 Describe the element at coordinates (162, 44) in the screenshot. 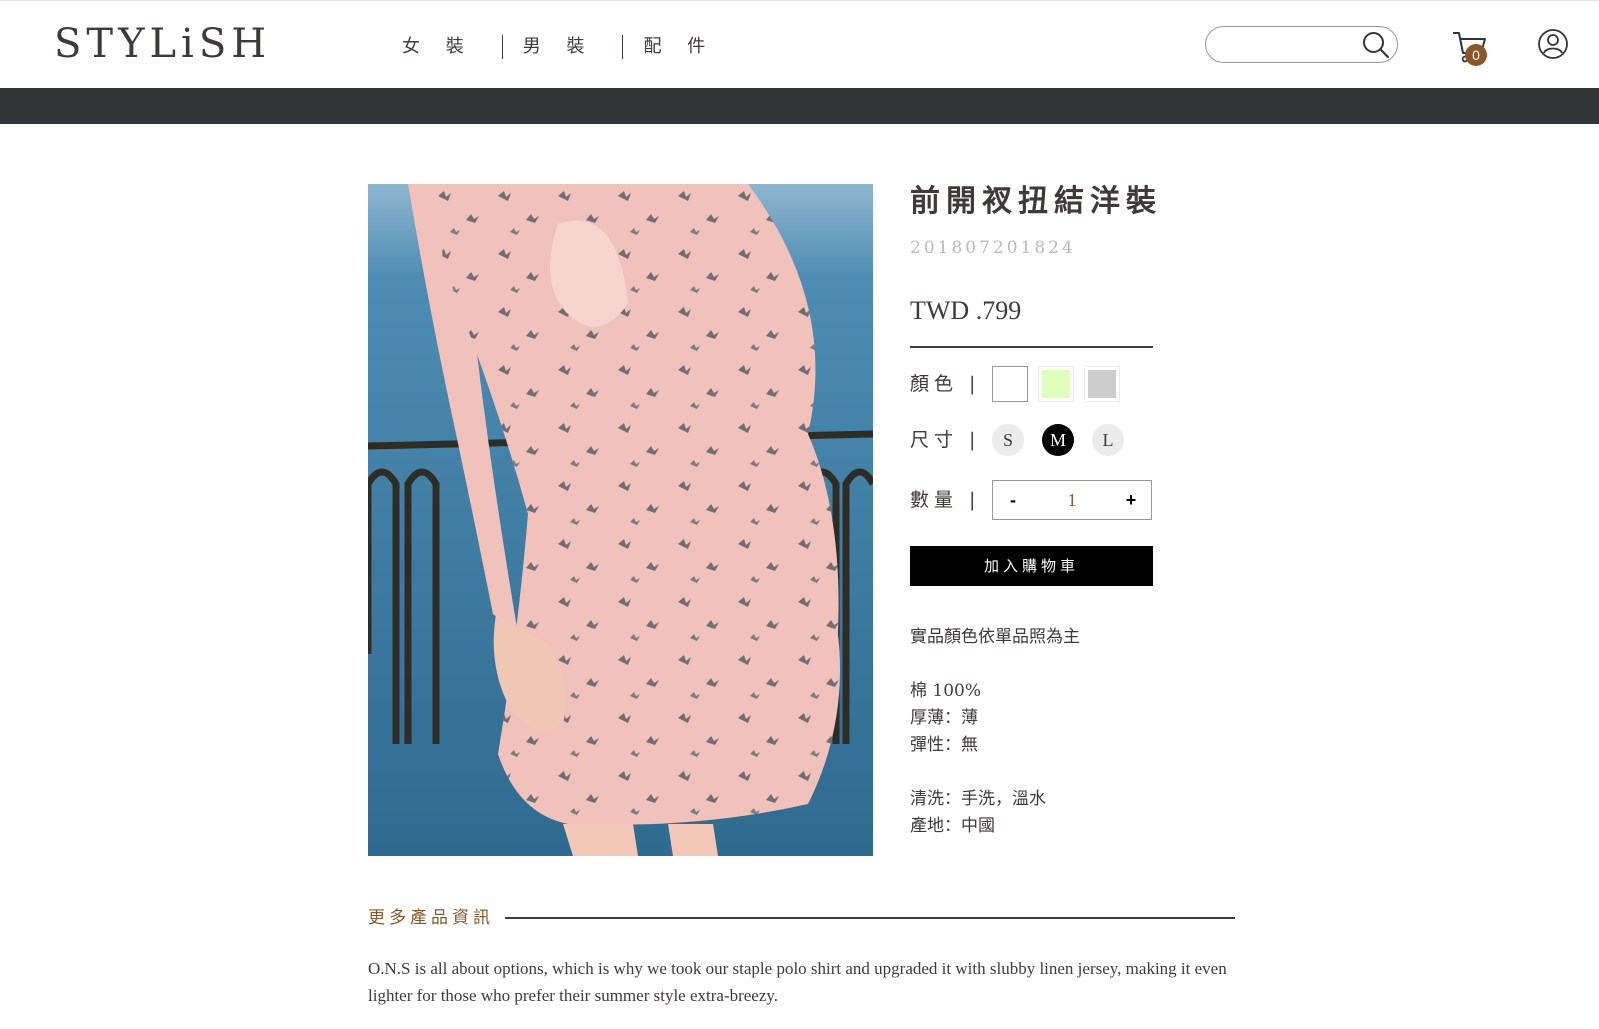

I see `site-logo: STYLiSH` at that location.